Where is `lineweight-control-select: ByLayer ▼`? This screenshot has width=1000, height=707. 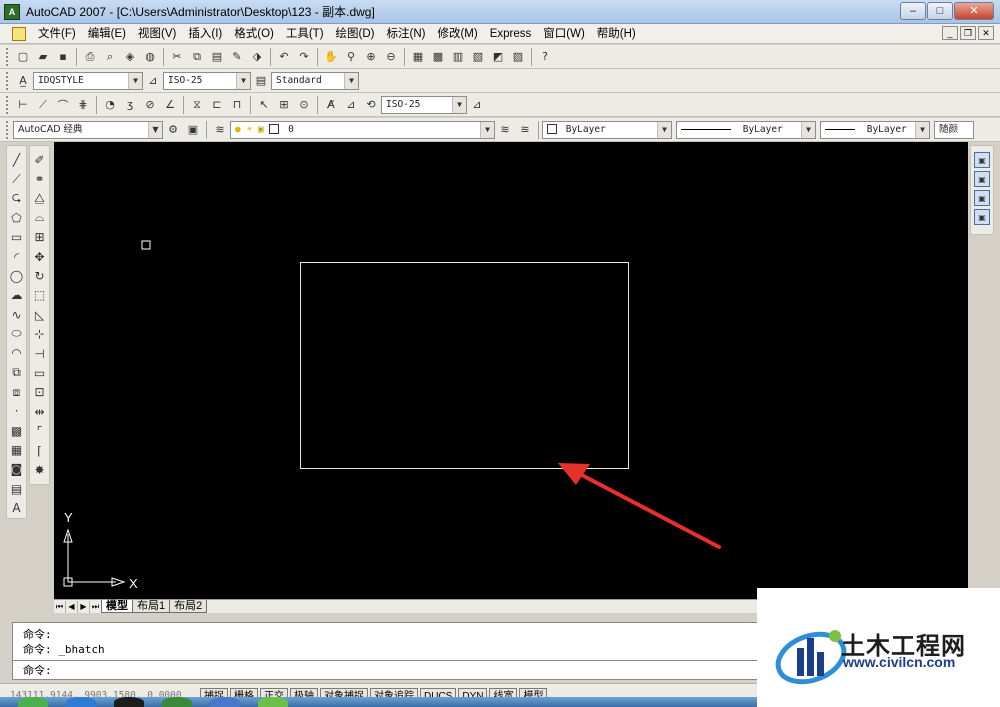
lineweight-control-select: ByLayer ▼ is located at coordinates (875, 129).